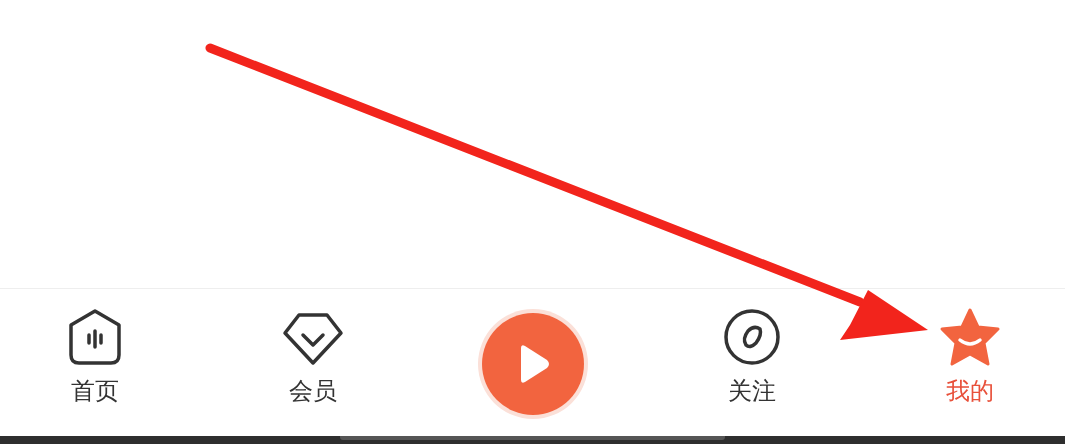 Image resolution: width=1065 pixels, height=444 pixels. I want to click on tab: 首页, so click(95, 356).